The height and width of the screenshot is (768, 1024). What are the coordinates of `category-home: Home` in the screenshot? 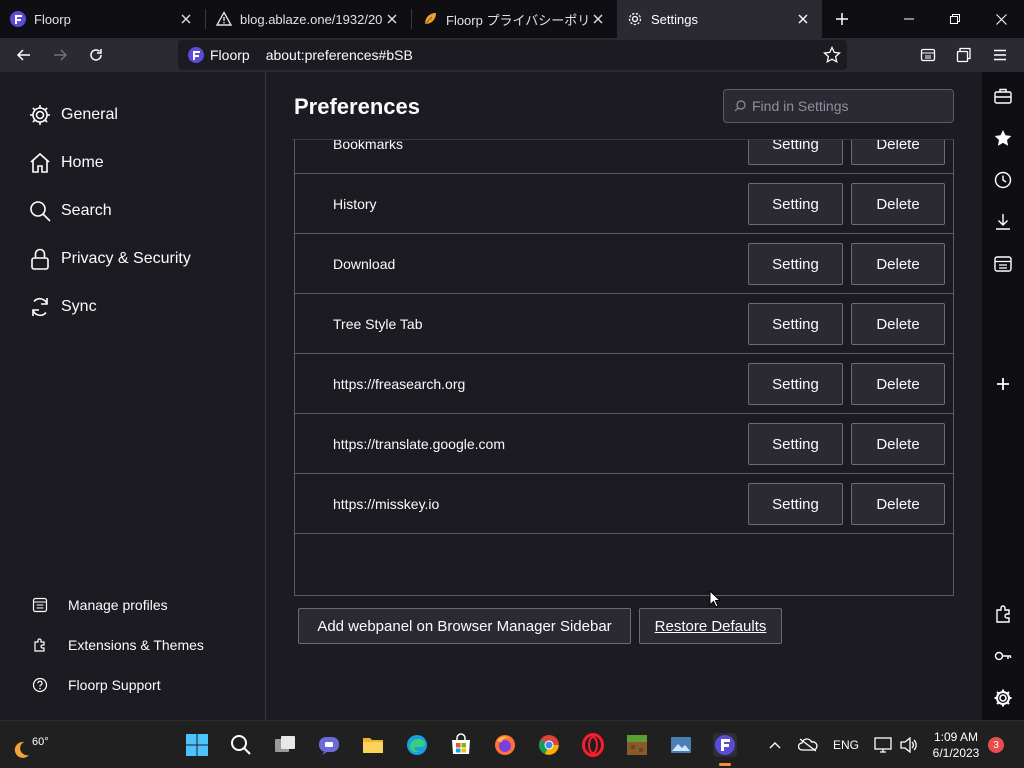 It's located at (66, 163).